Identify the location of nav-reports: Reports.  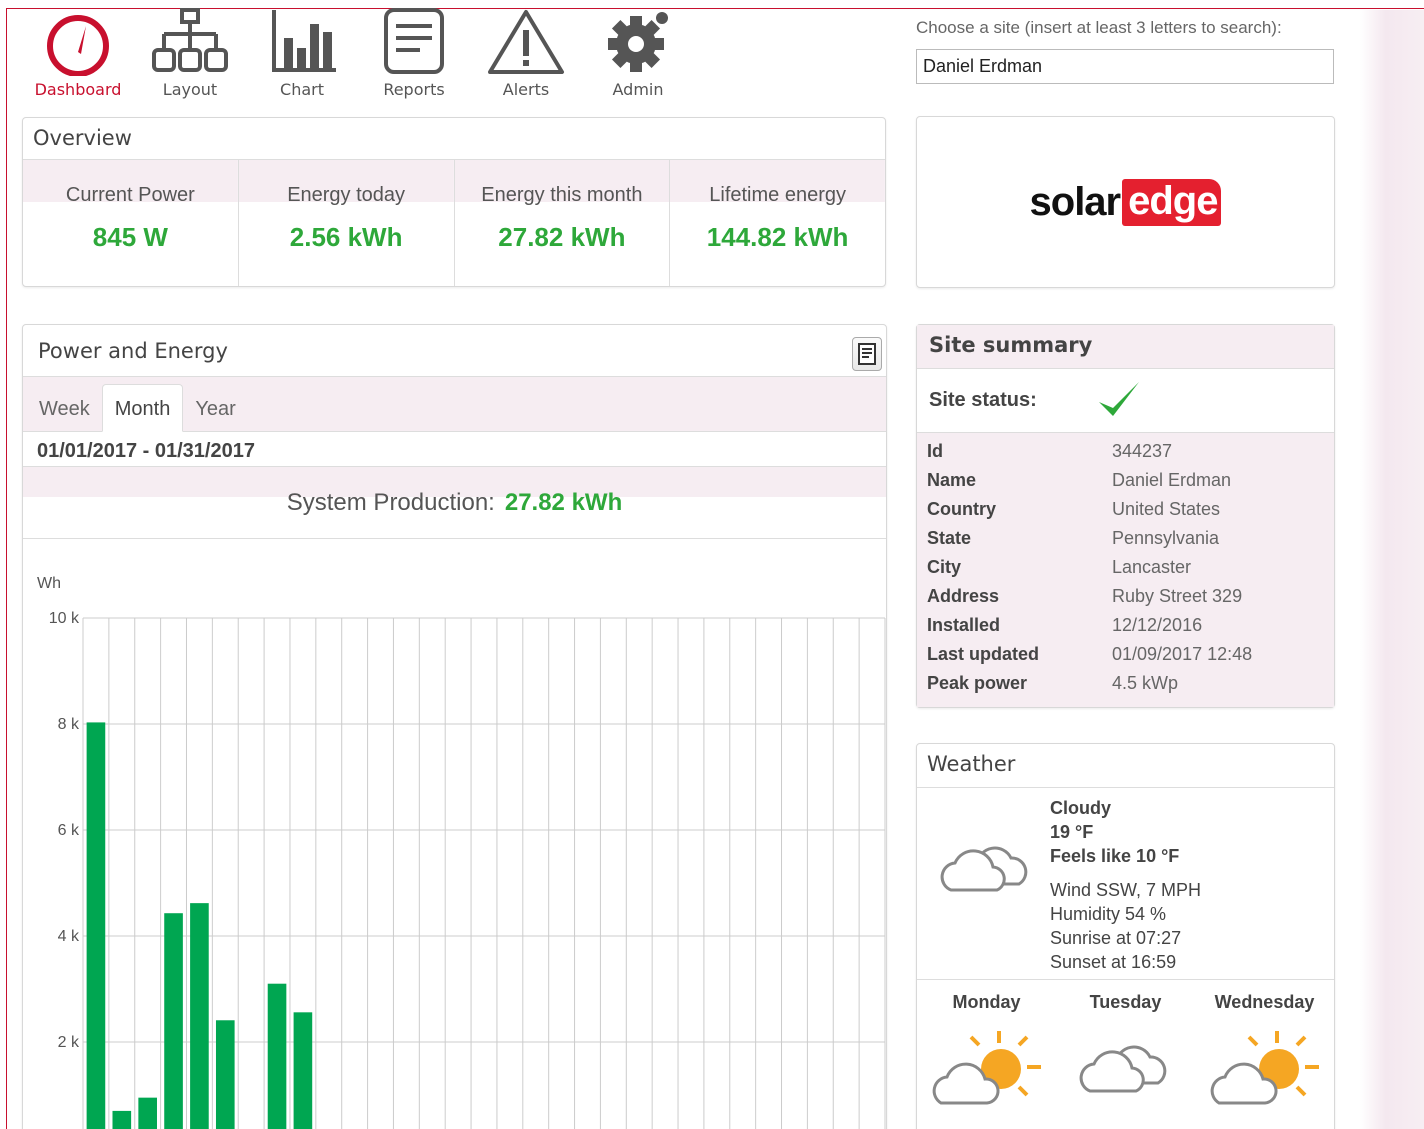
(414, 56).